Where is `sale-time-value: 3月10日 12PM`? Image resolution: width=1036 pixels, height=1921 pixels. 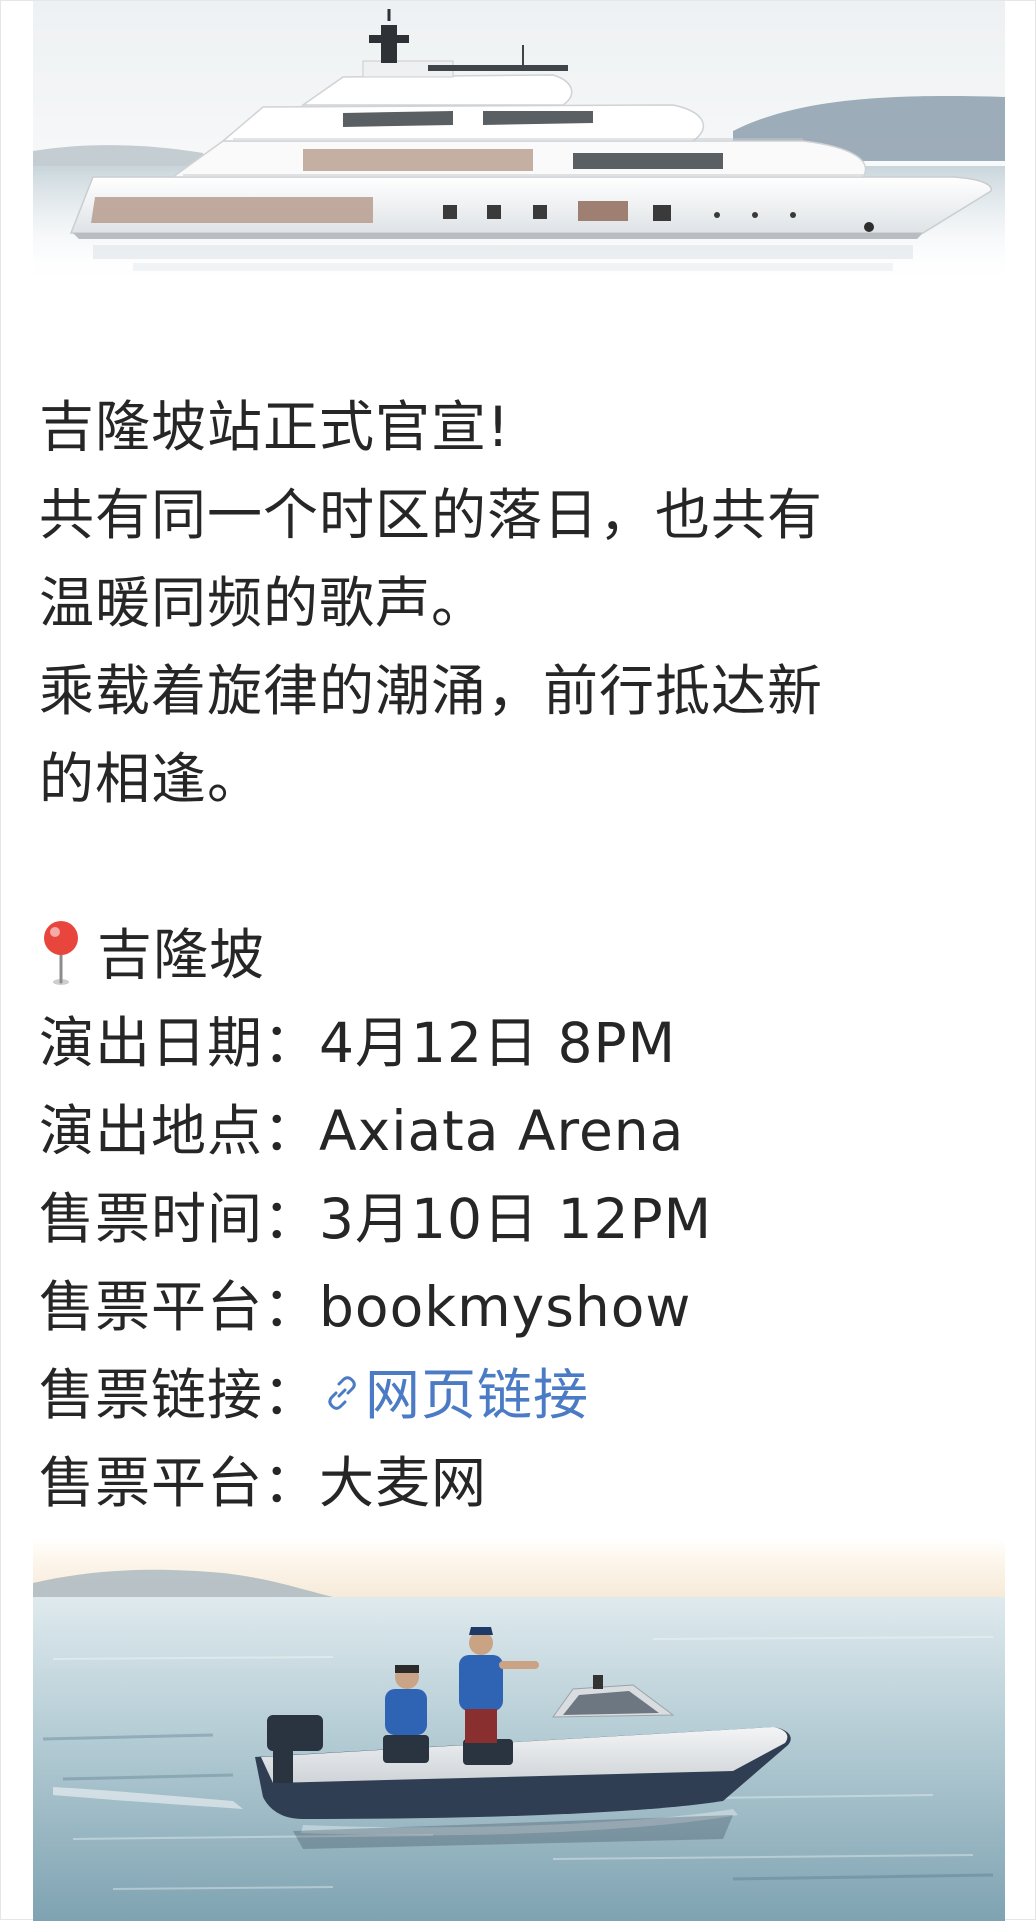 sale-time-value: 3月10日 12PM is located at coordinates (516, 1219).